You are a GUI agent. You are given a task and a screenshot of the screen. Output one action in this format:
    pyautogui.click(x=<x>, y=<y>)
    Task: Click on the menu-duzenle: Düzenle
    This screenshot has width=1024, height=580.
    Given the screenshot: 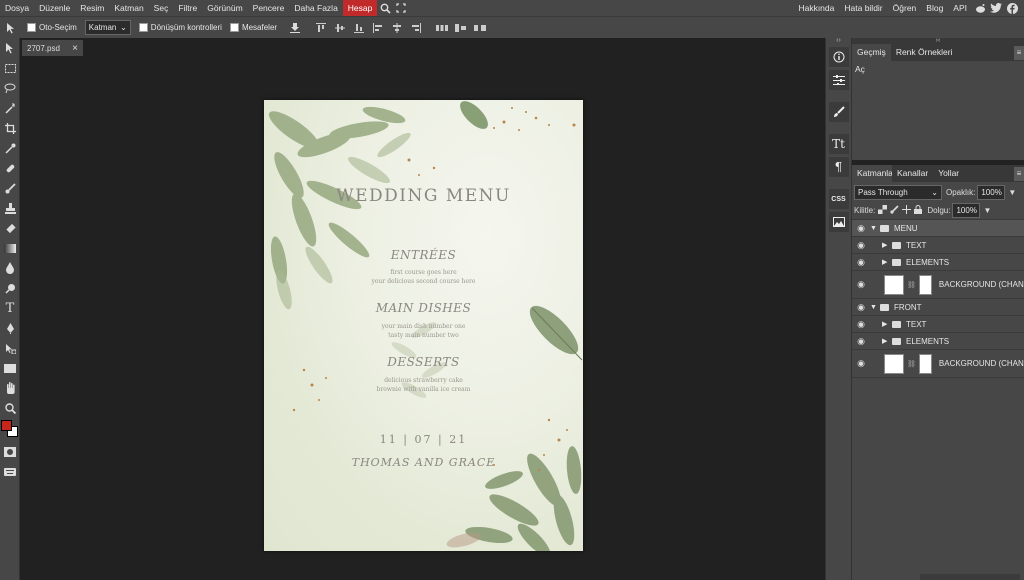 What is the action you would take?
    pyautogui.click(x=54, y=8)
    